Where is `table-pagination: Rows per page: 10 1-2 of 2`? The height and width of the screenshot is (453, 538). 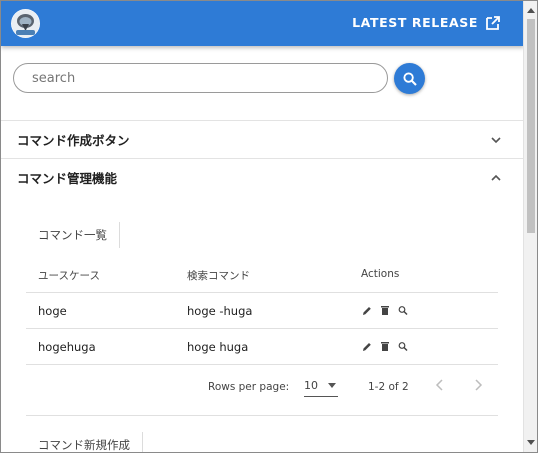 table-pagination: Rows per page: 10 1-2 of 2 is located at coordinates (262, 386).